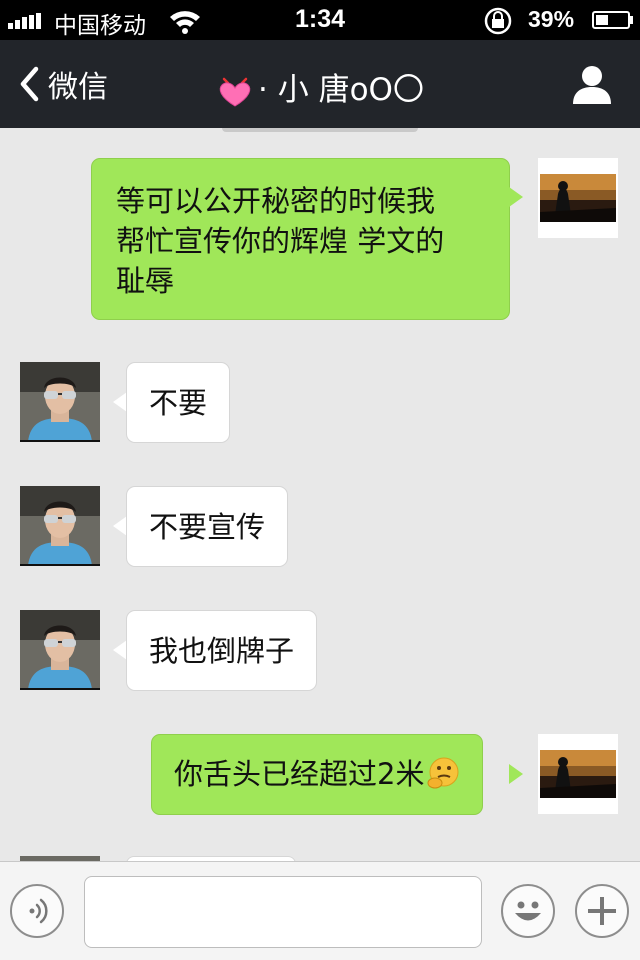 The width and height of the screenshot is (640, 960). Describe the element at coordinates (235, 92) in the screenshot. I see `pink-heart-icon` at that location.